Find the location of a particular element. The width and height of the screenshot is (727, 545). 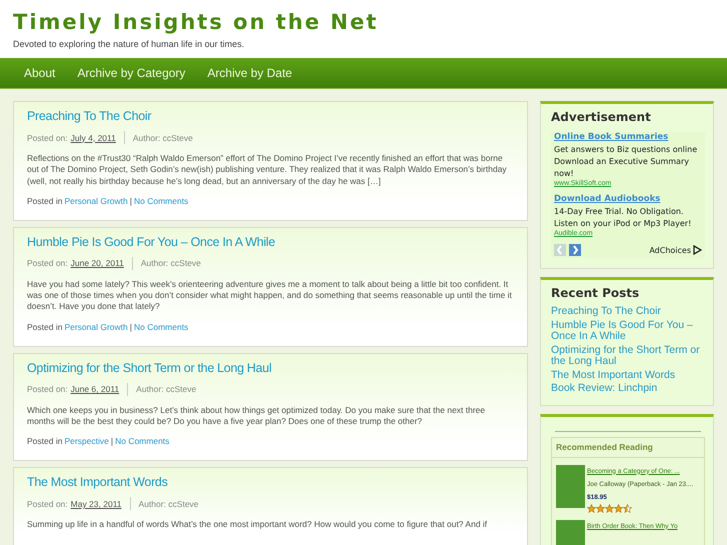

post-date-link: July 4, 2011 is located at coordinates (93, 137).